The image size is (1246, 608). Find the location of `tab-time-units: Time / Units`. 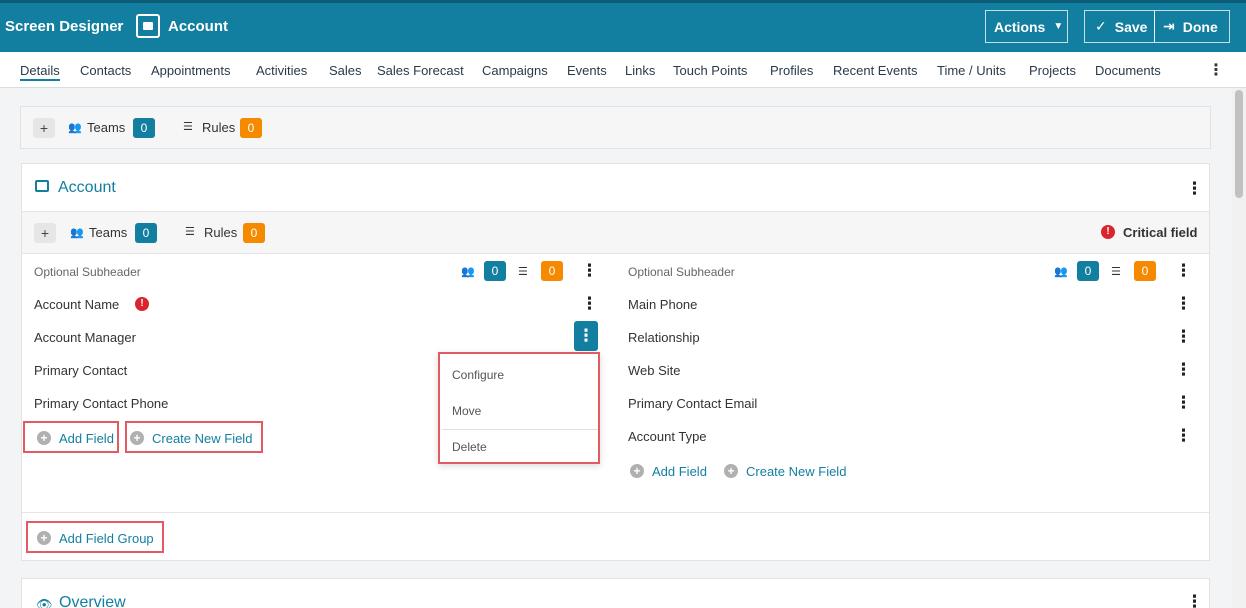

tab-time-units: Time / Units is located at coordinates (971, 70).